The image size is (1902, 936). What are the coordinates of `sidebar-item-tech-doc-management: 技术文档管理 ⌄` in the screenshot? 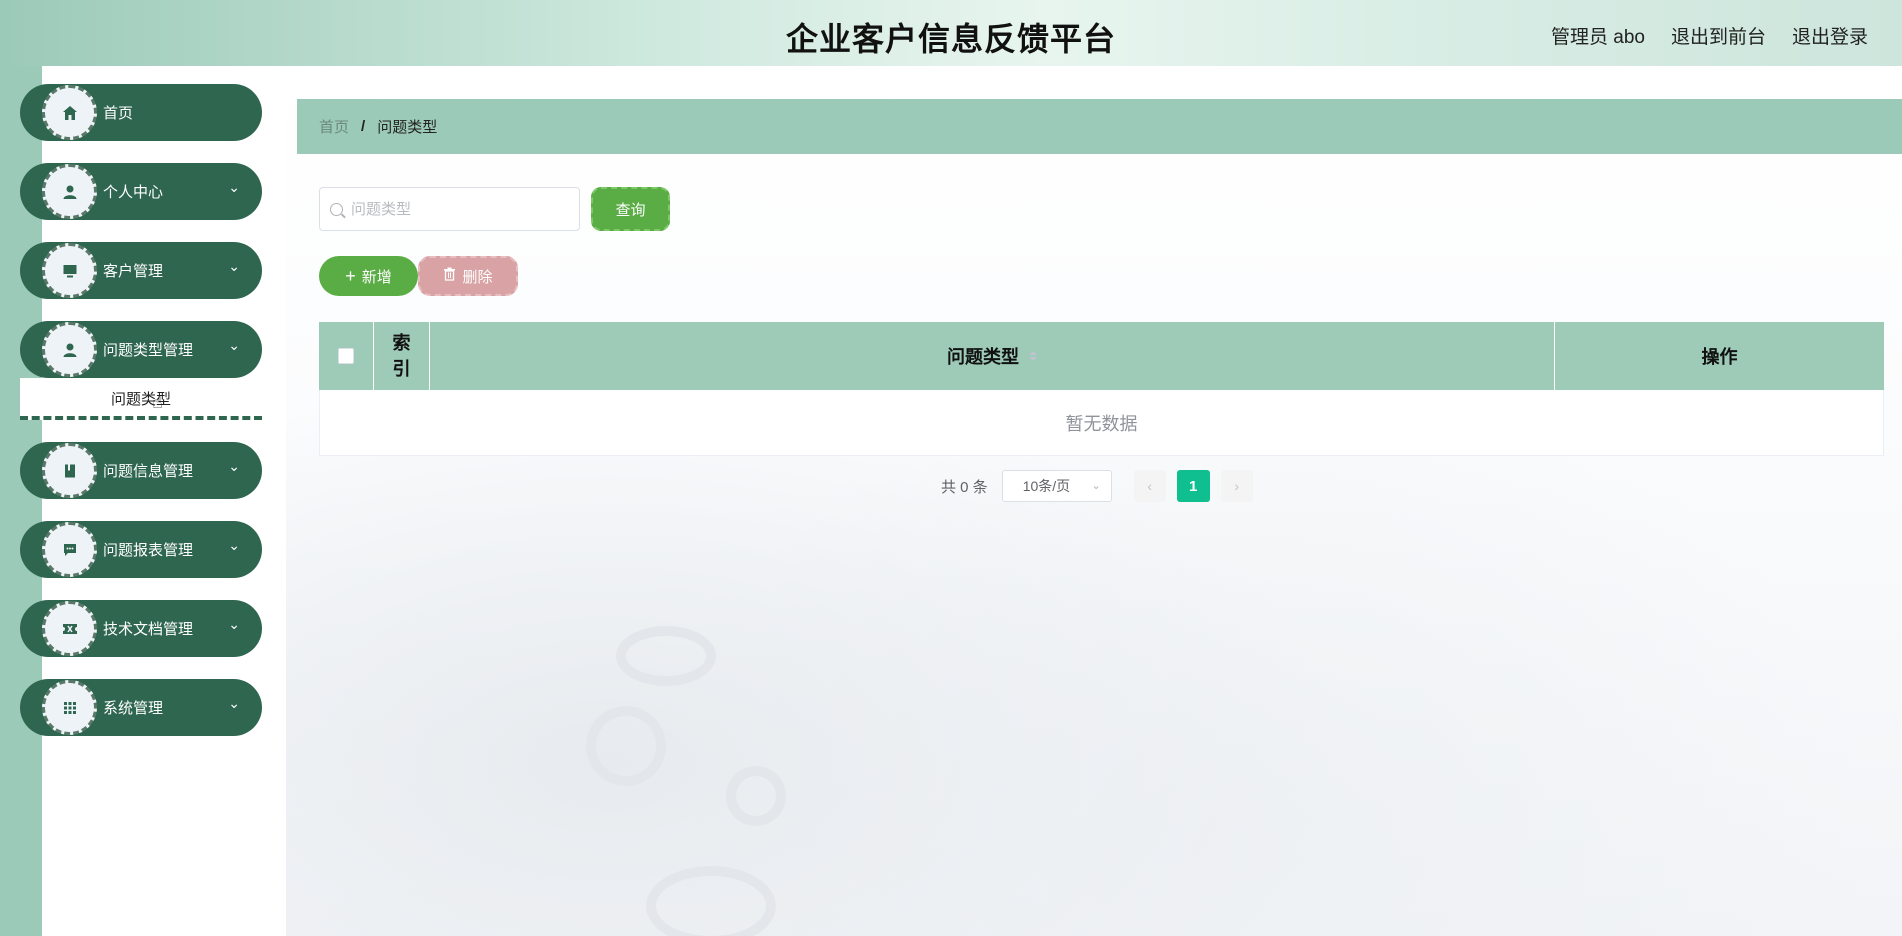 It's located at (141, 628).